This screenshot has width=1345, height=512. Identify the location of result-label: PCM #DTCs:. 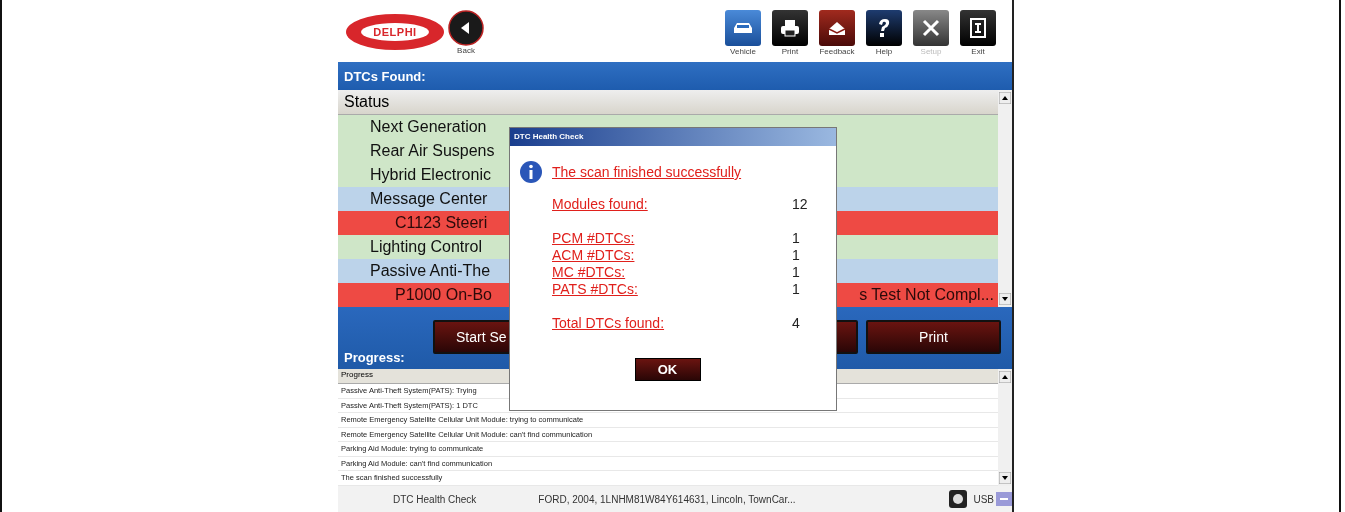
(594, 238).